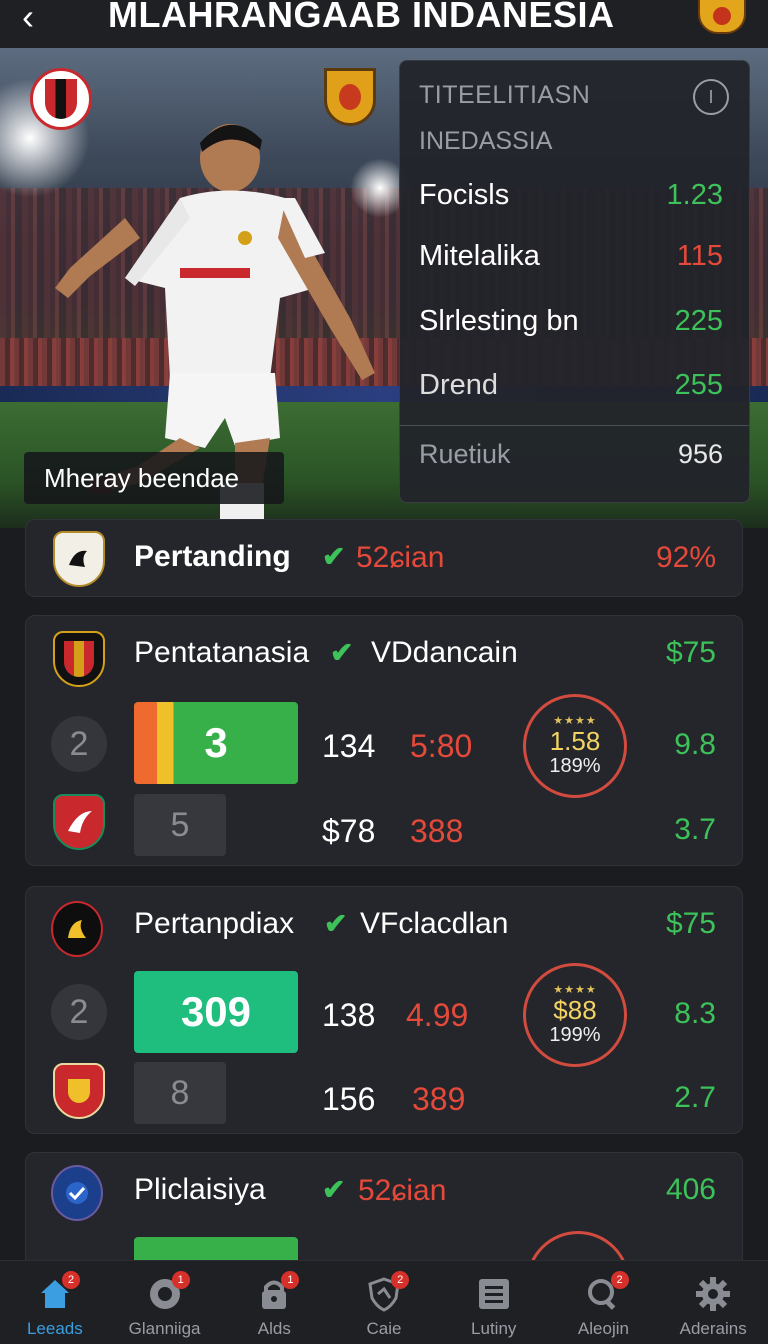 The height and width of the screenshot is (1344, 768). Describe the element at coordinates (441, 746) in the screenshot. I see `odds-value: 5:80` at that location.